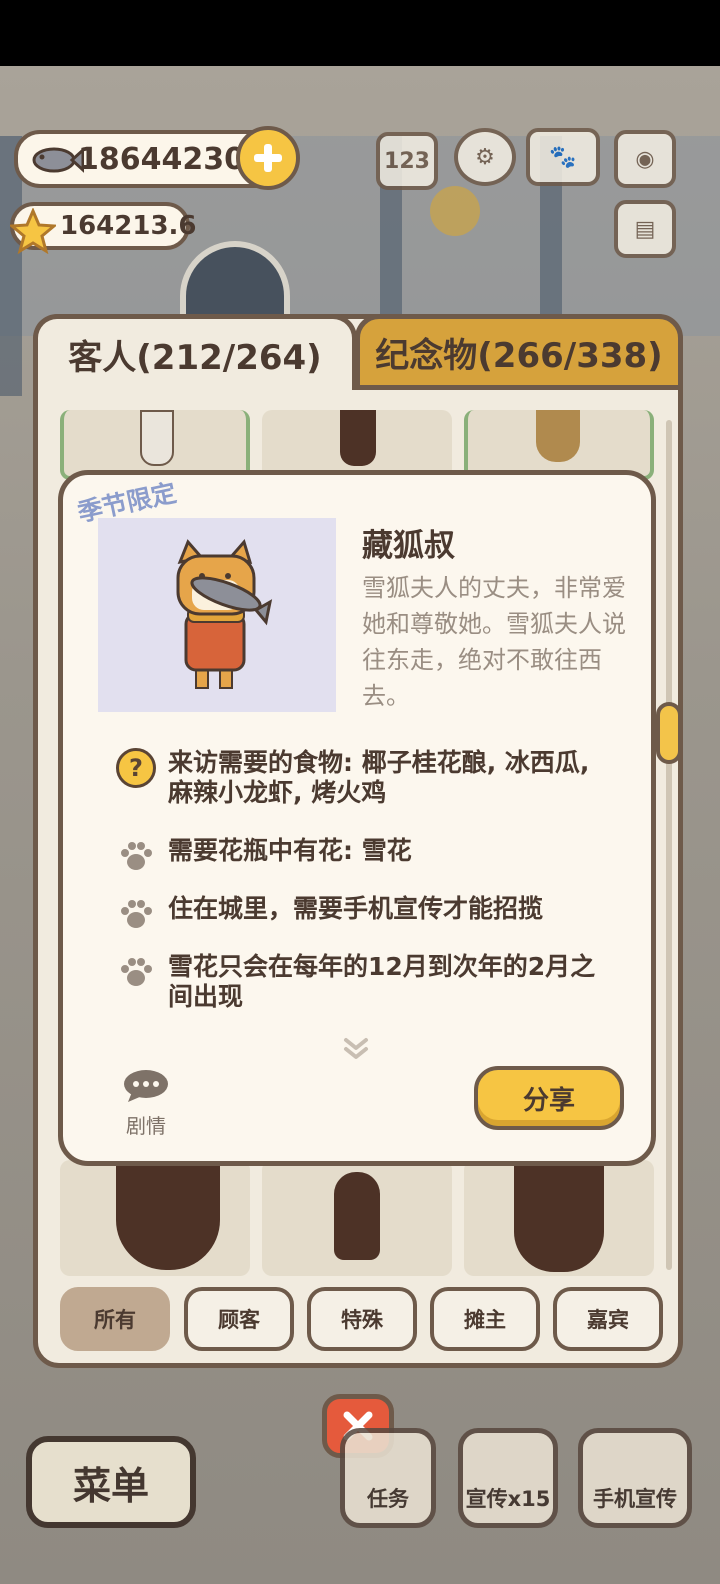 Image resolution: width=720 pixels, height=1584 pixels. What do you see at coordinates (224, 613) in the screenshot?
I see `fox-character-icon` at bounding box center [224, 613].